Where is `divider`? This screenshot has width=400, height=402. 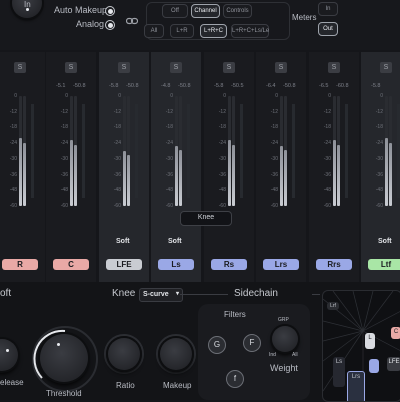 divider is located at coordinates (316, 294).